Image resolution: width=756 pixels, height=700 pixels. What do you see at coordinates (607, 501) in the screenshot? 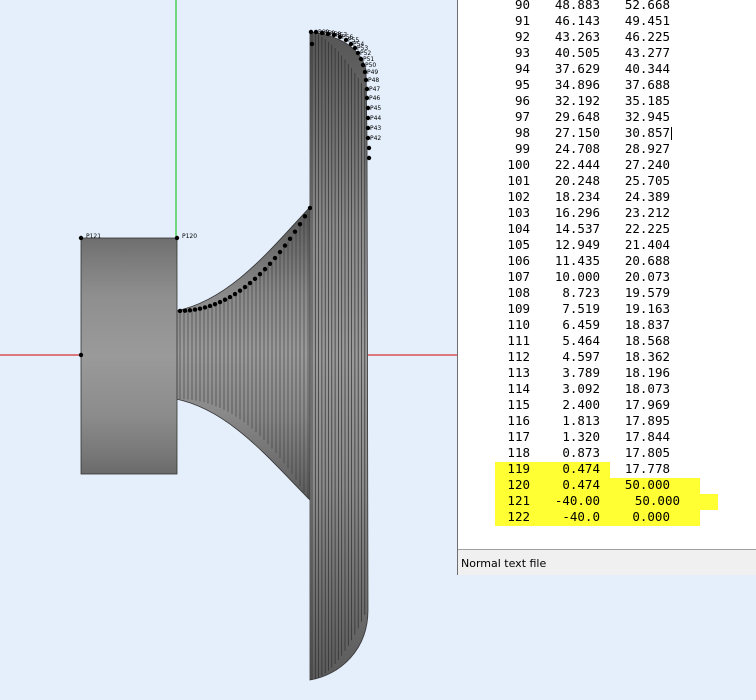
I see `table-row: 121 -40.00 50.000` at bounding box center [607, 501].